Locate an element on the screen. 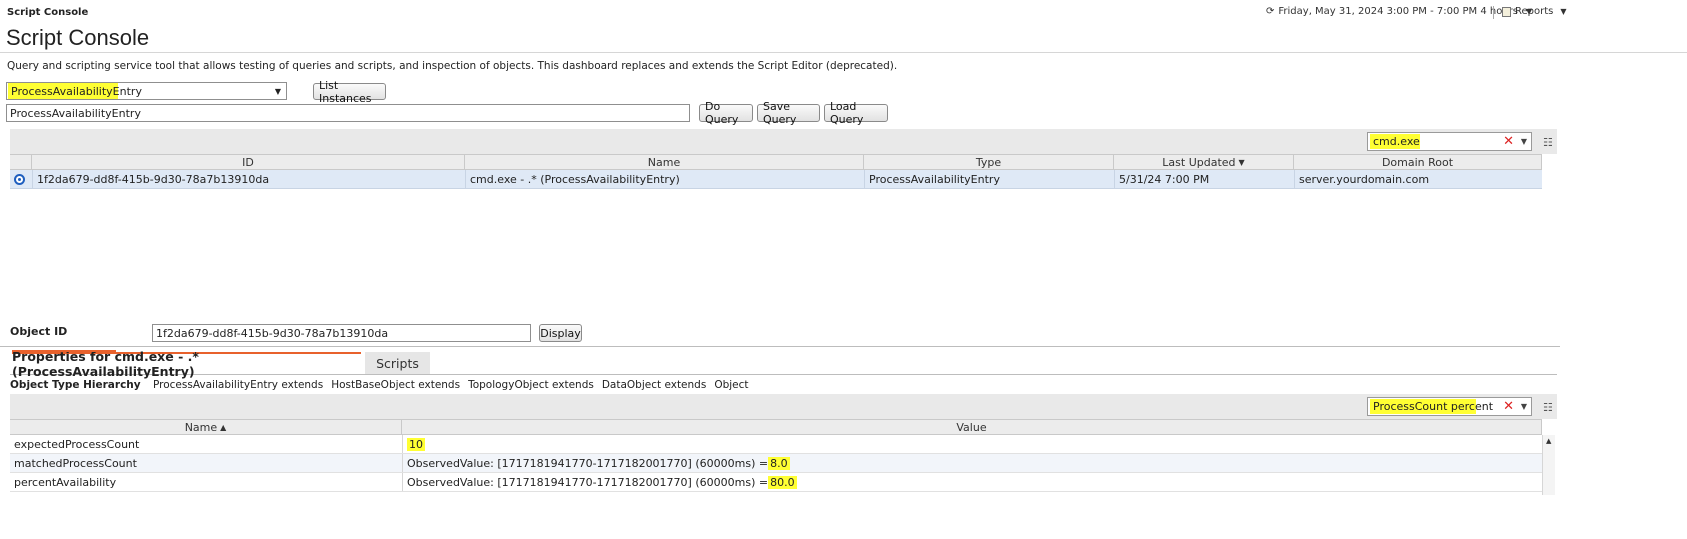  column-header-name: Name is located at coordinates (664, 162).